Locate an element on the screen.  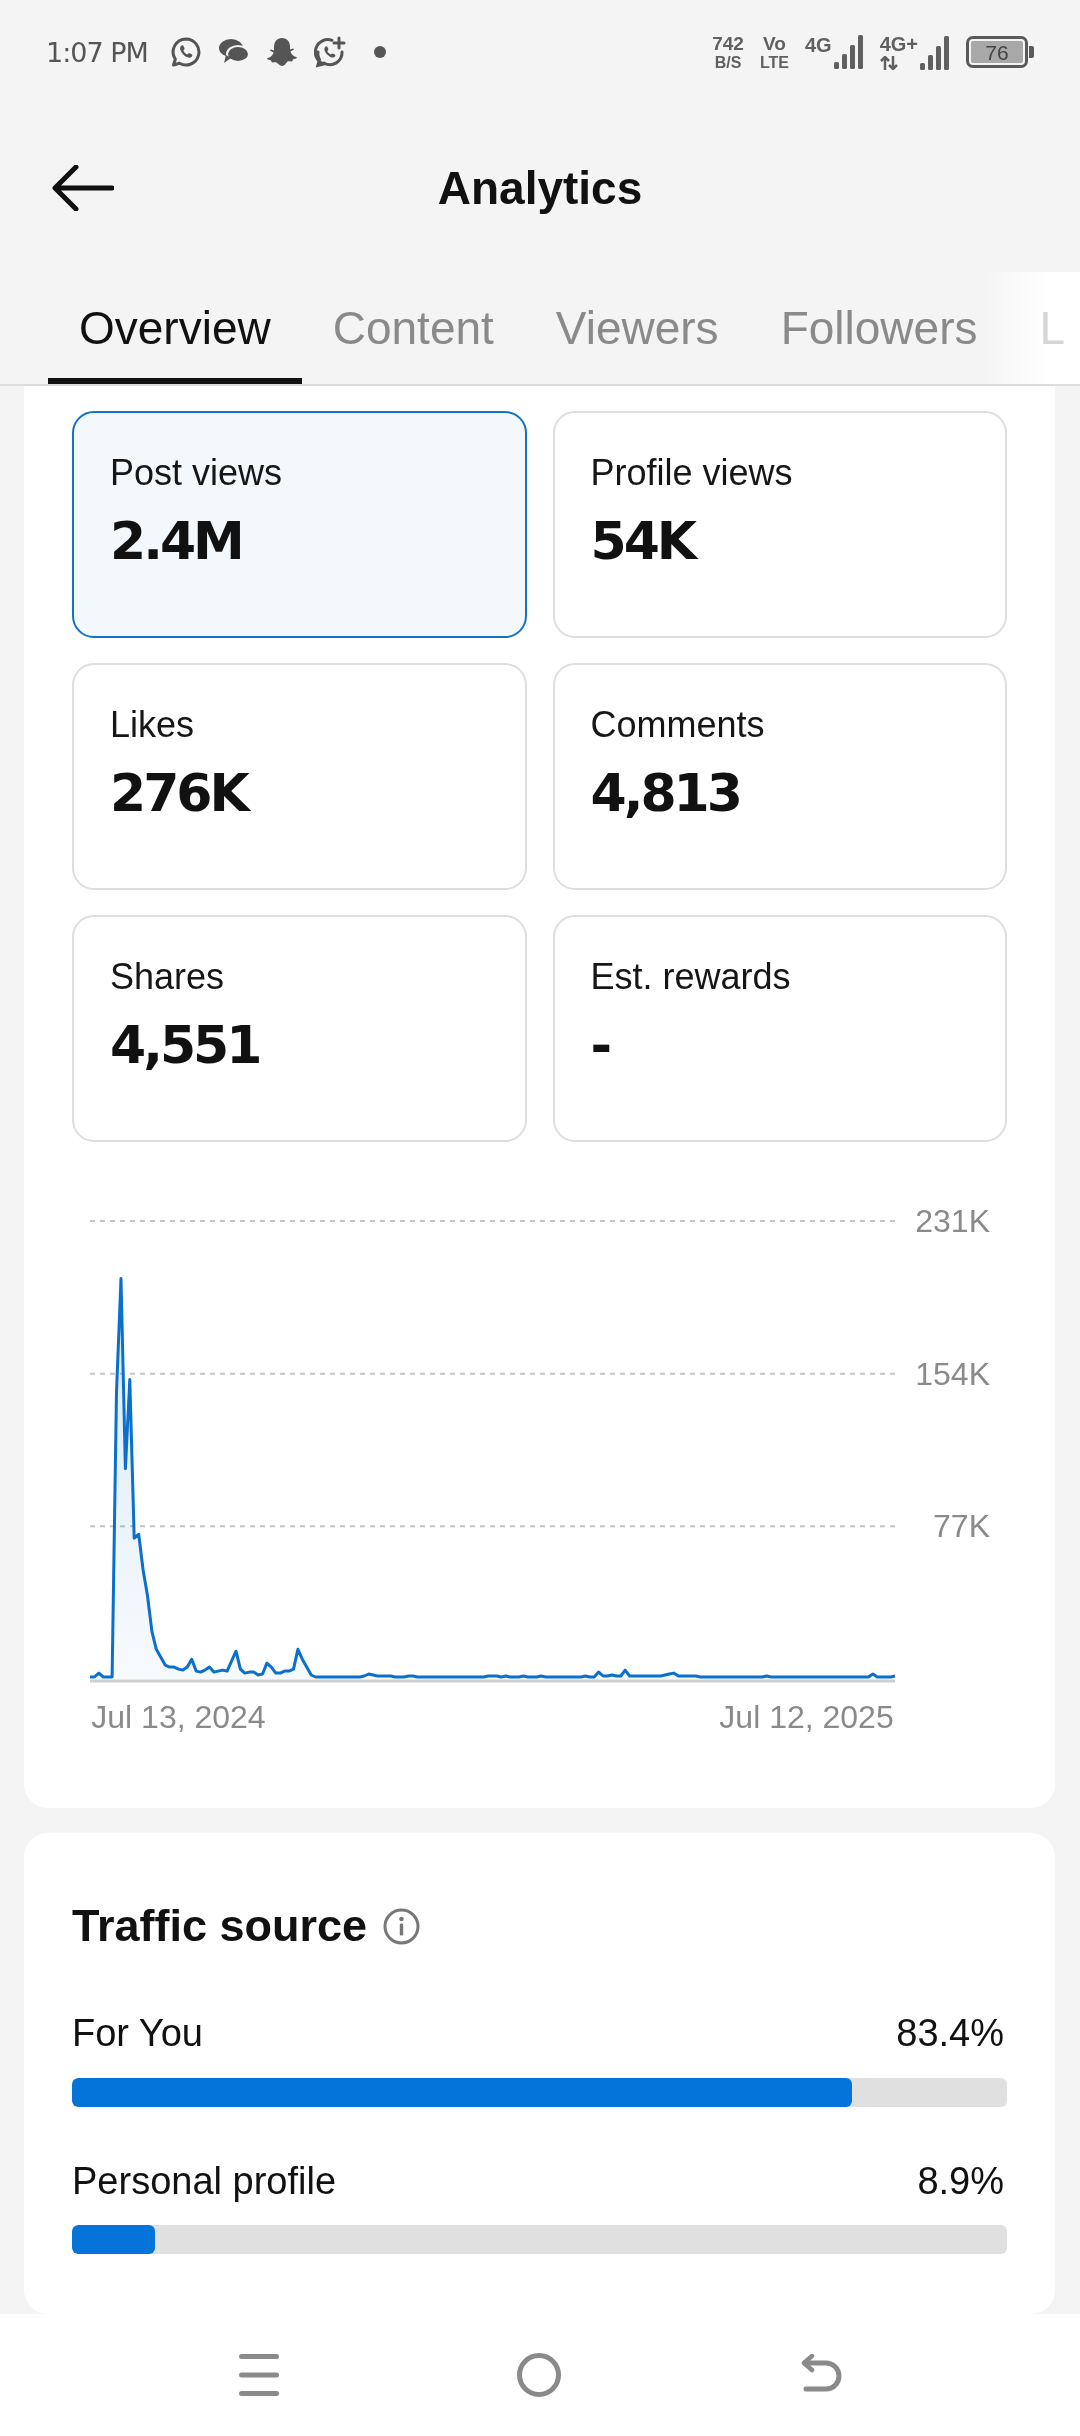
network-speed: 742 is located at coordinates (728, 43).